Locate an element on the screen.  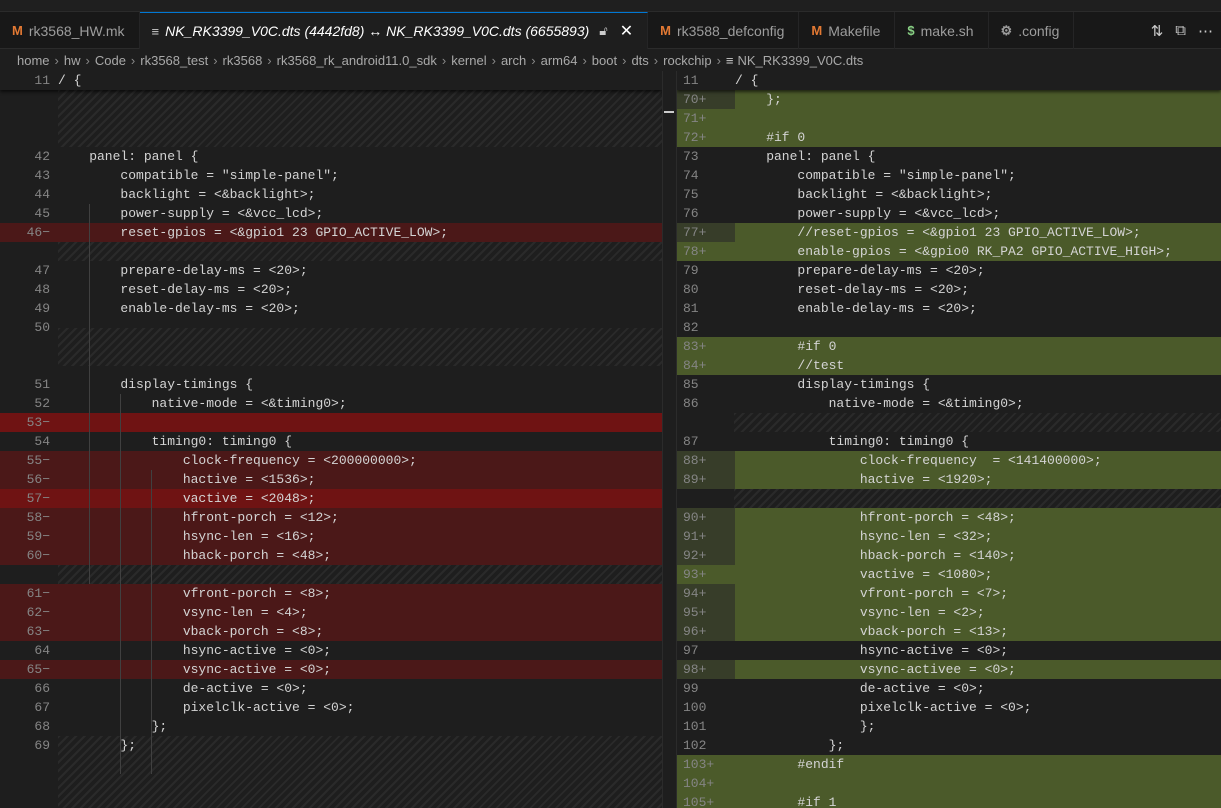
code-line: 99 de-active = <0>; is located at coordinates (949, 688).